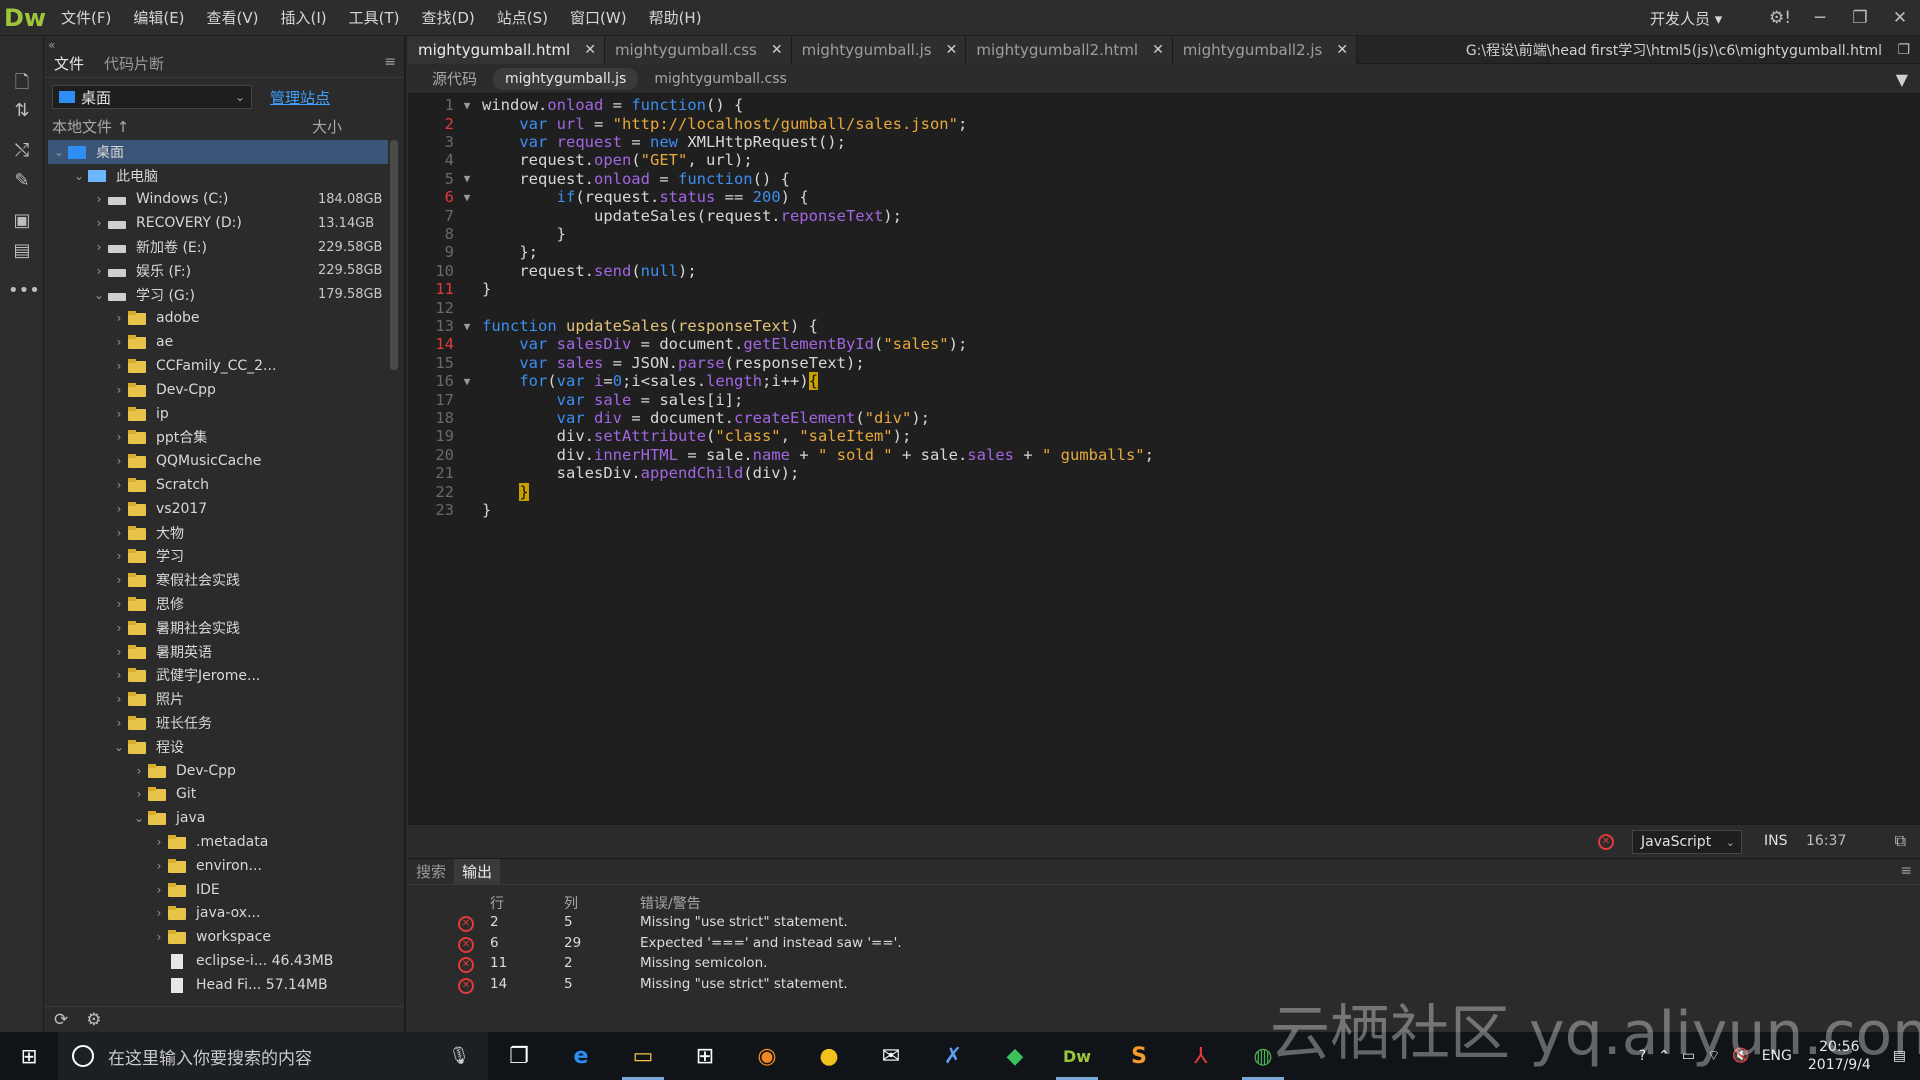 Image resolution: width=1920 pixels, height=1080 pixels. What do you see at coordinates (218, 557) in the screenshot?
I see `tree-item: › 学习` at bounding box center [218, 557].